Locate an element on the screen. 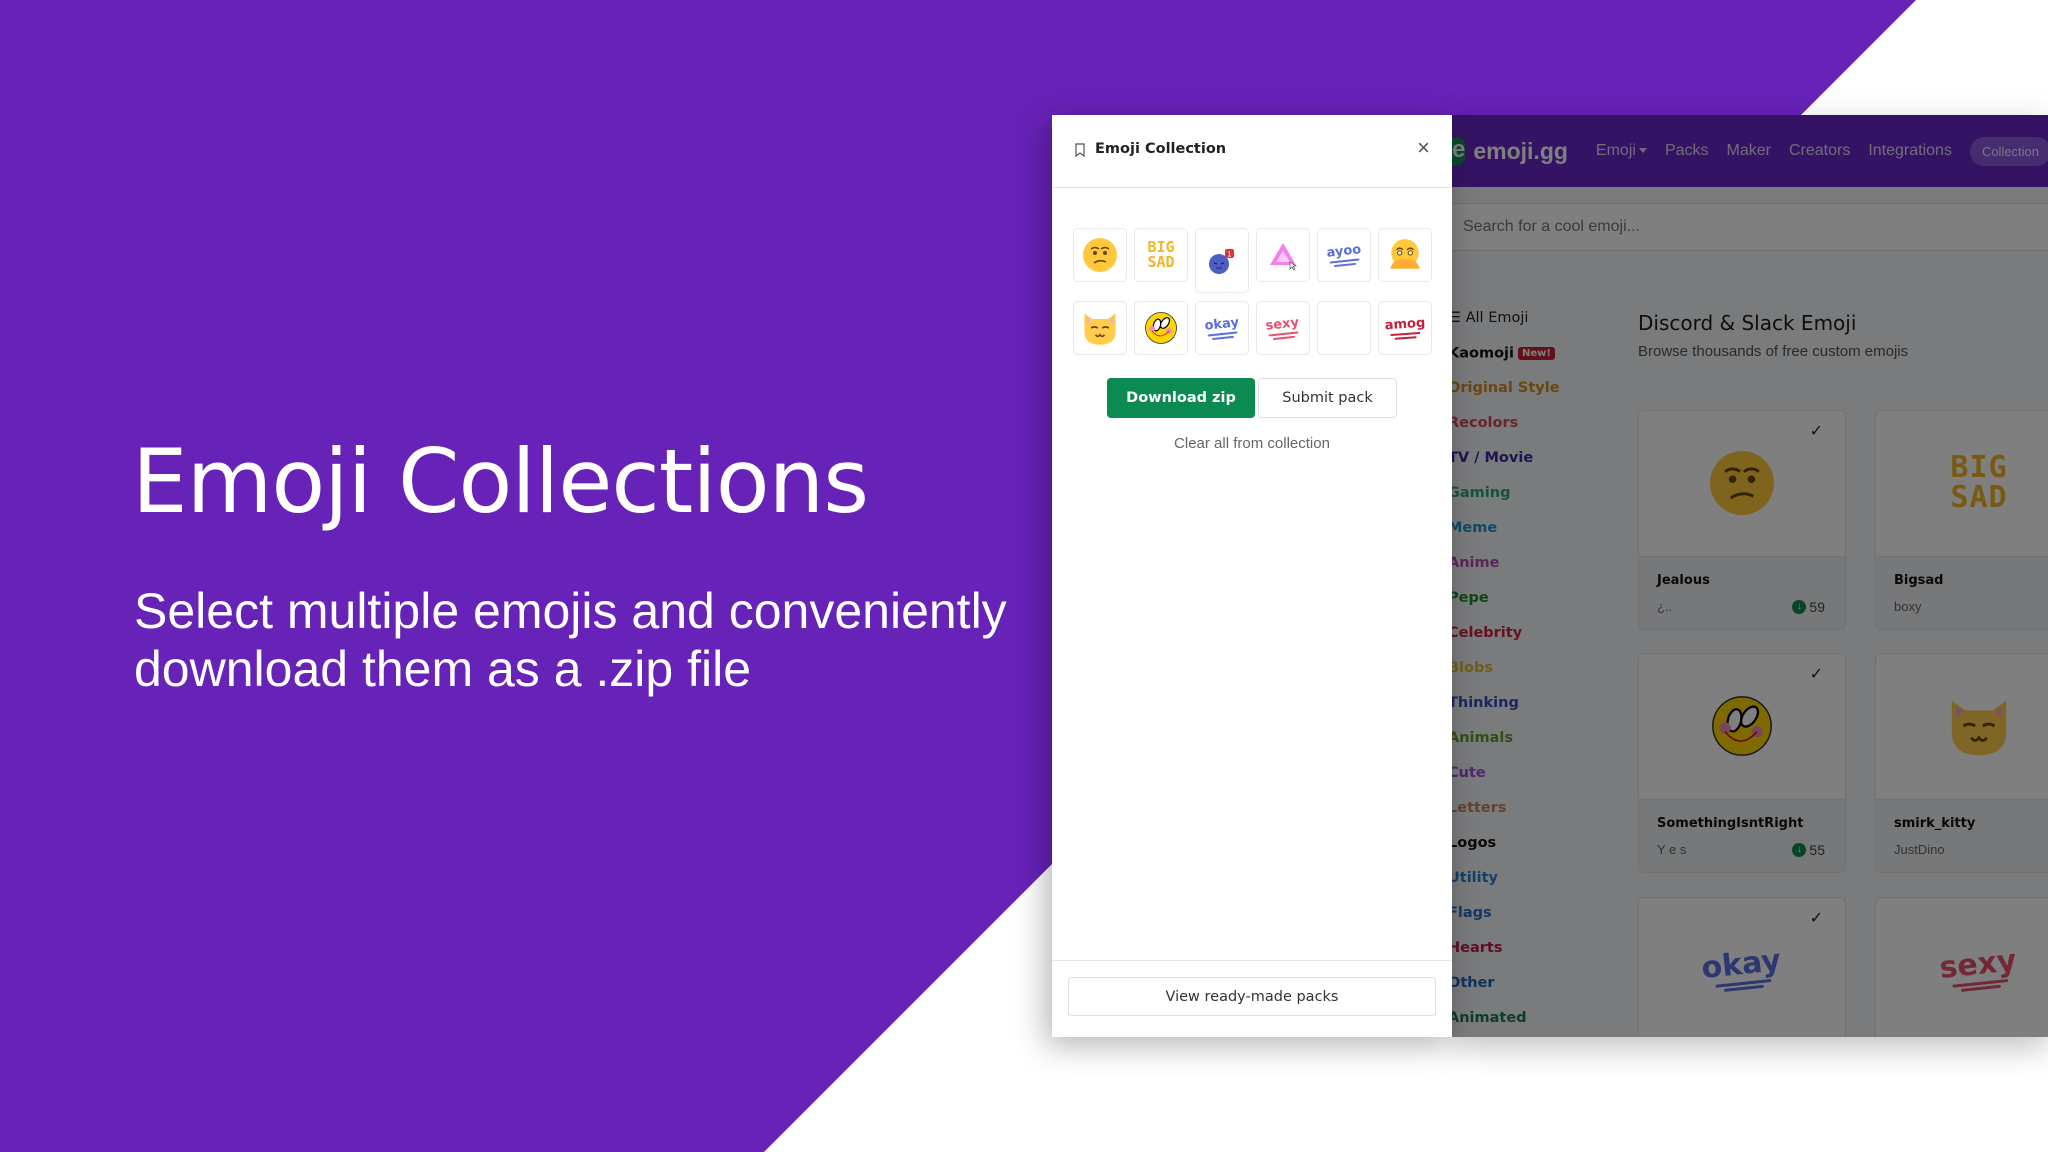  collection-item: amog is located at coordinates (1405, 328).